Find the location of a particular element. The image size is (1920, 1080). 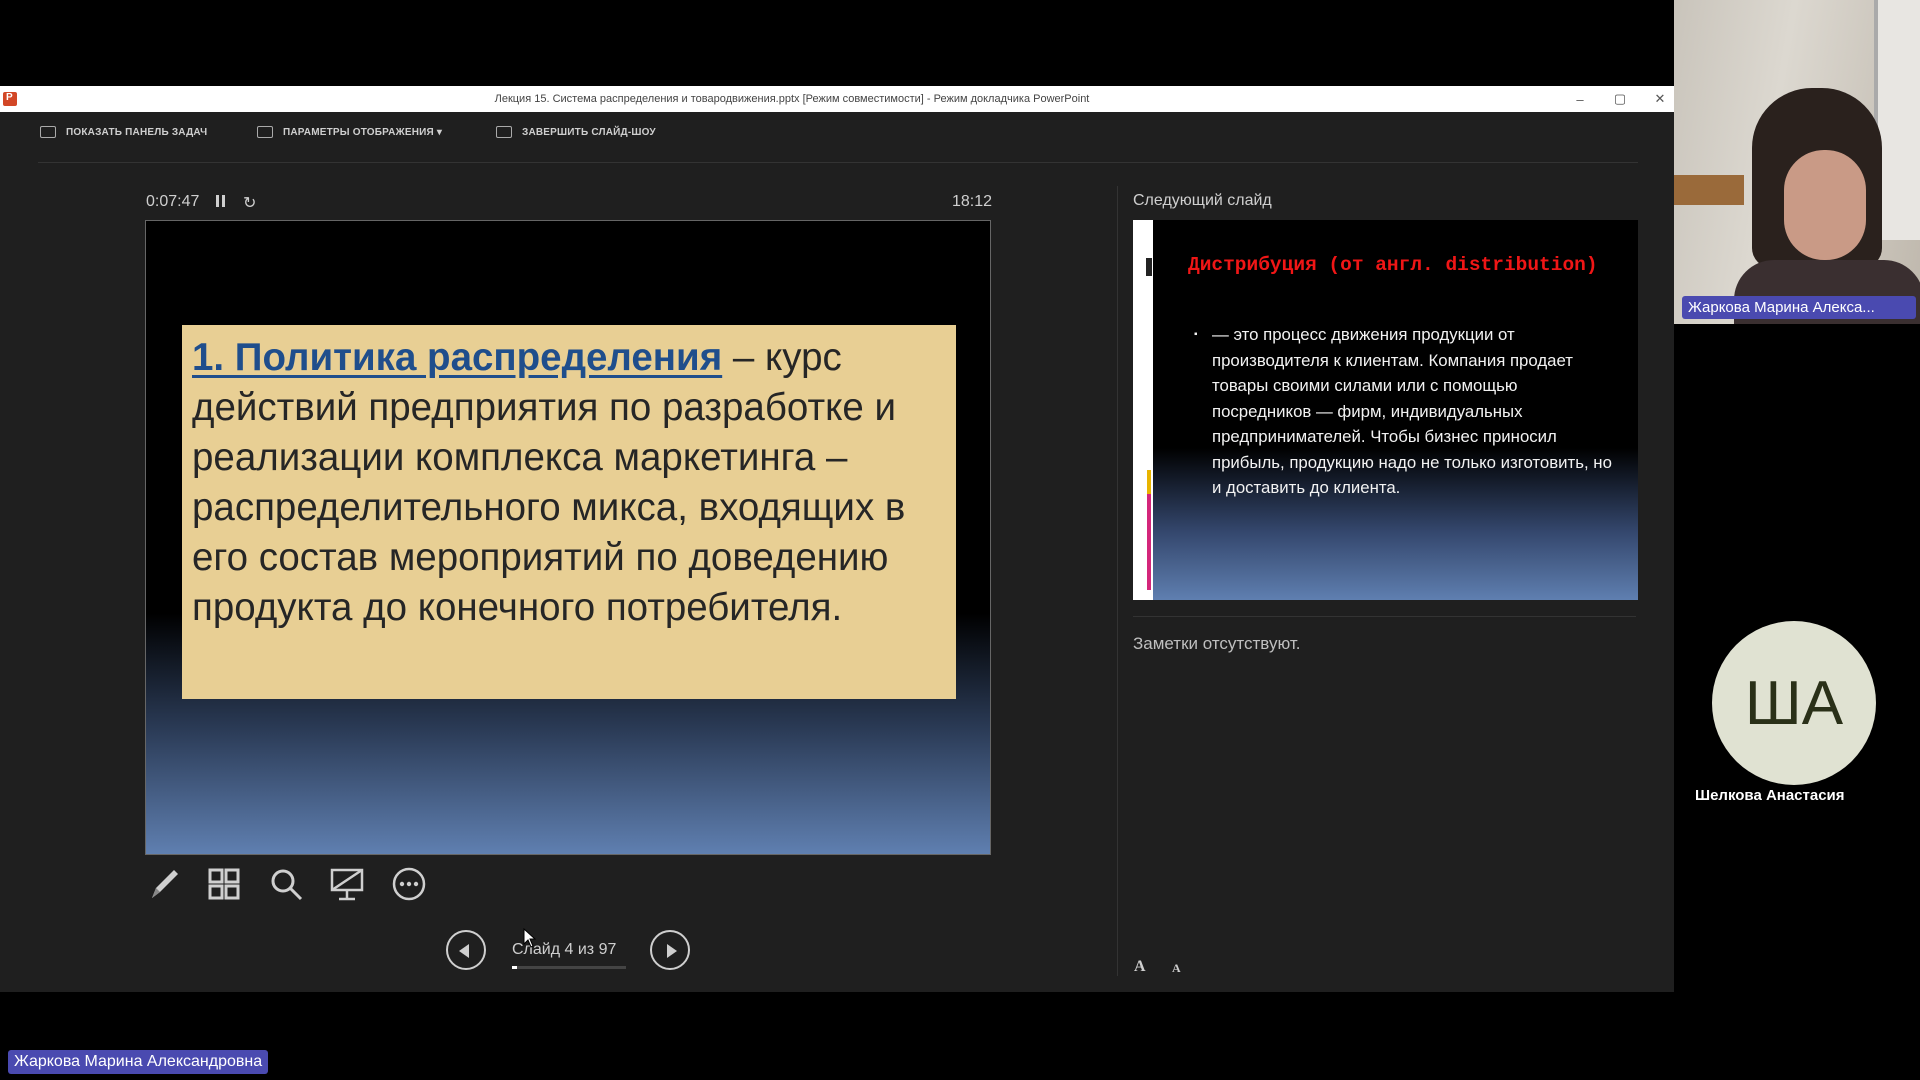

next-slide-label: Следующий слайд is located at coordinates (1202, 200).